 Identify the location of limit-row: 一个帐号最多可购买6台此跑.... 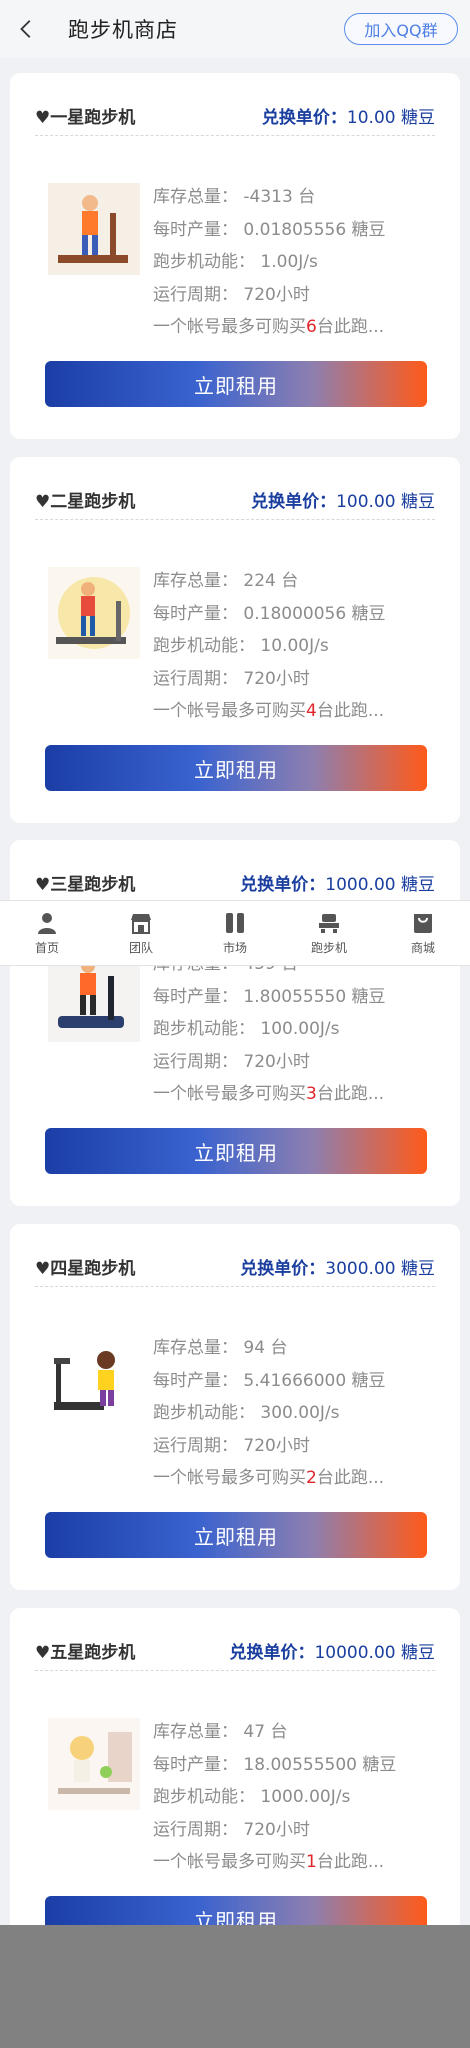
(269, 327).